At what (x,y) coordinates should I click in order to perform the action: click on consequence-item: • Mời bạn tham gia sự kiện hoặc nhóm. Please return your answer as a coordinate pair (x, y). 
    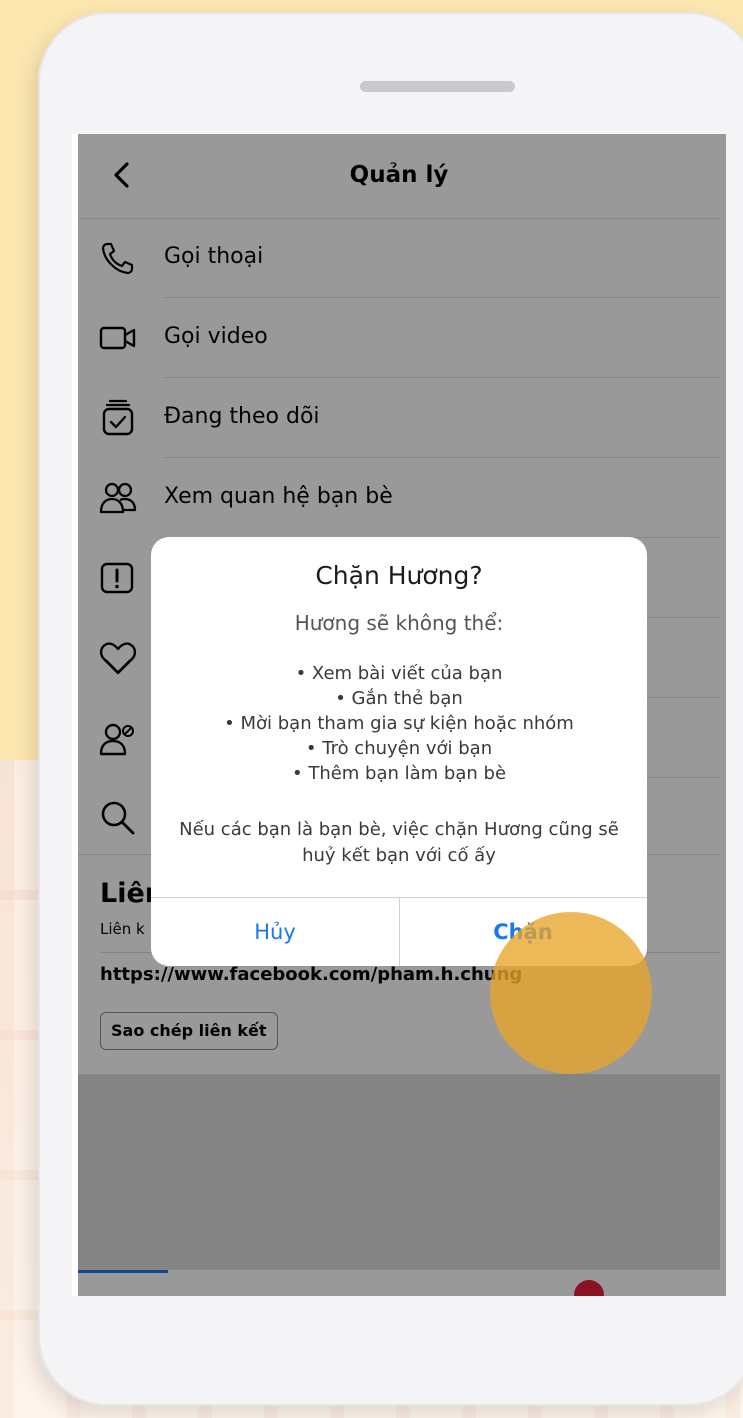
    Looking at the image, I should click on (399, 723).